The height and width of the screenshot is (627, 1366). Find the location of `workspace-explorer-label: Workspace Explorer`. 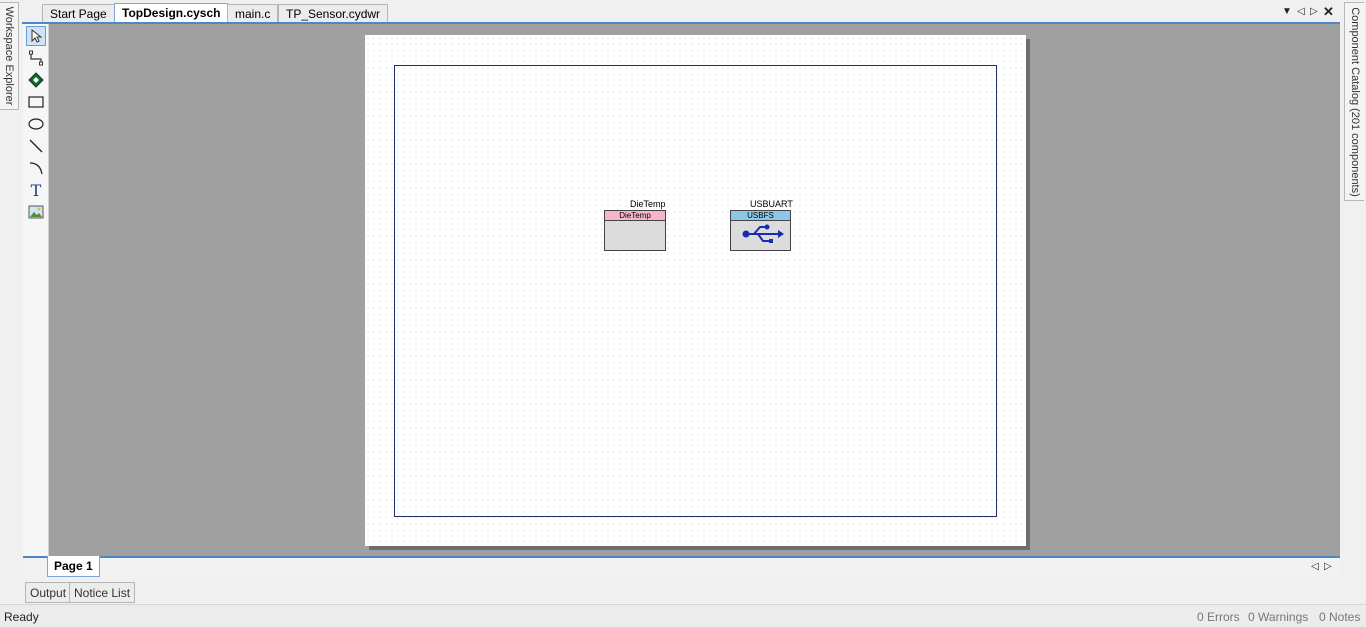

workspace-explorer-label: Workspace Explorer is located at coordinates (9, 56).